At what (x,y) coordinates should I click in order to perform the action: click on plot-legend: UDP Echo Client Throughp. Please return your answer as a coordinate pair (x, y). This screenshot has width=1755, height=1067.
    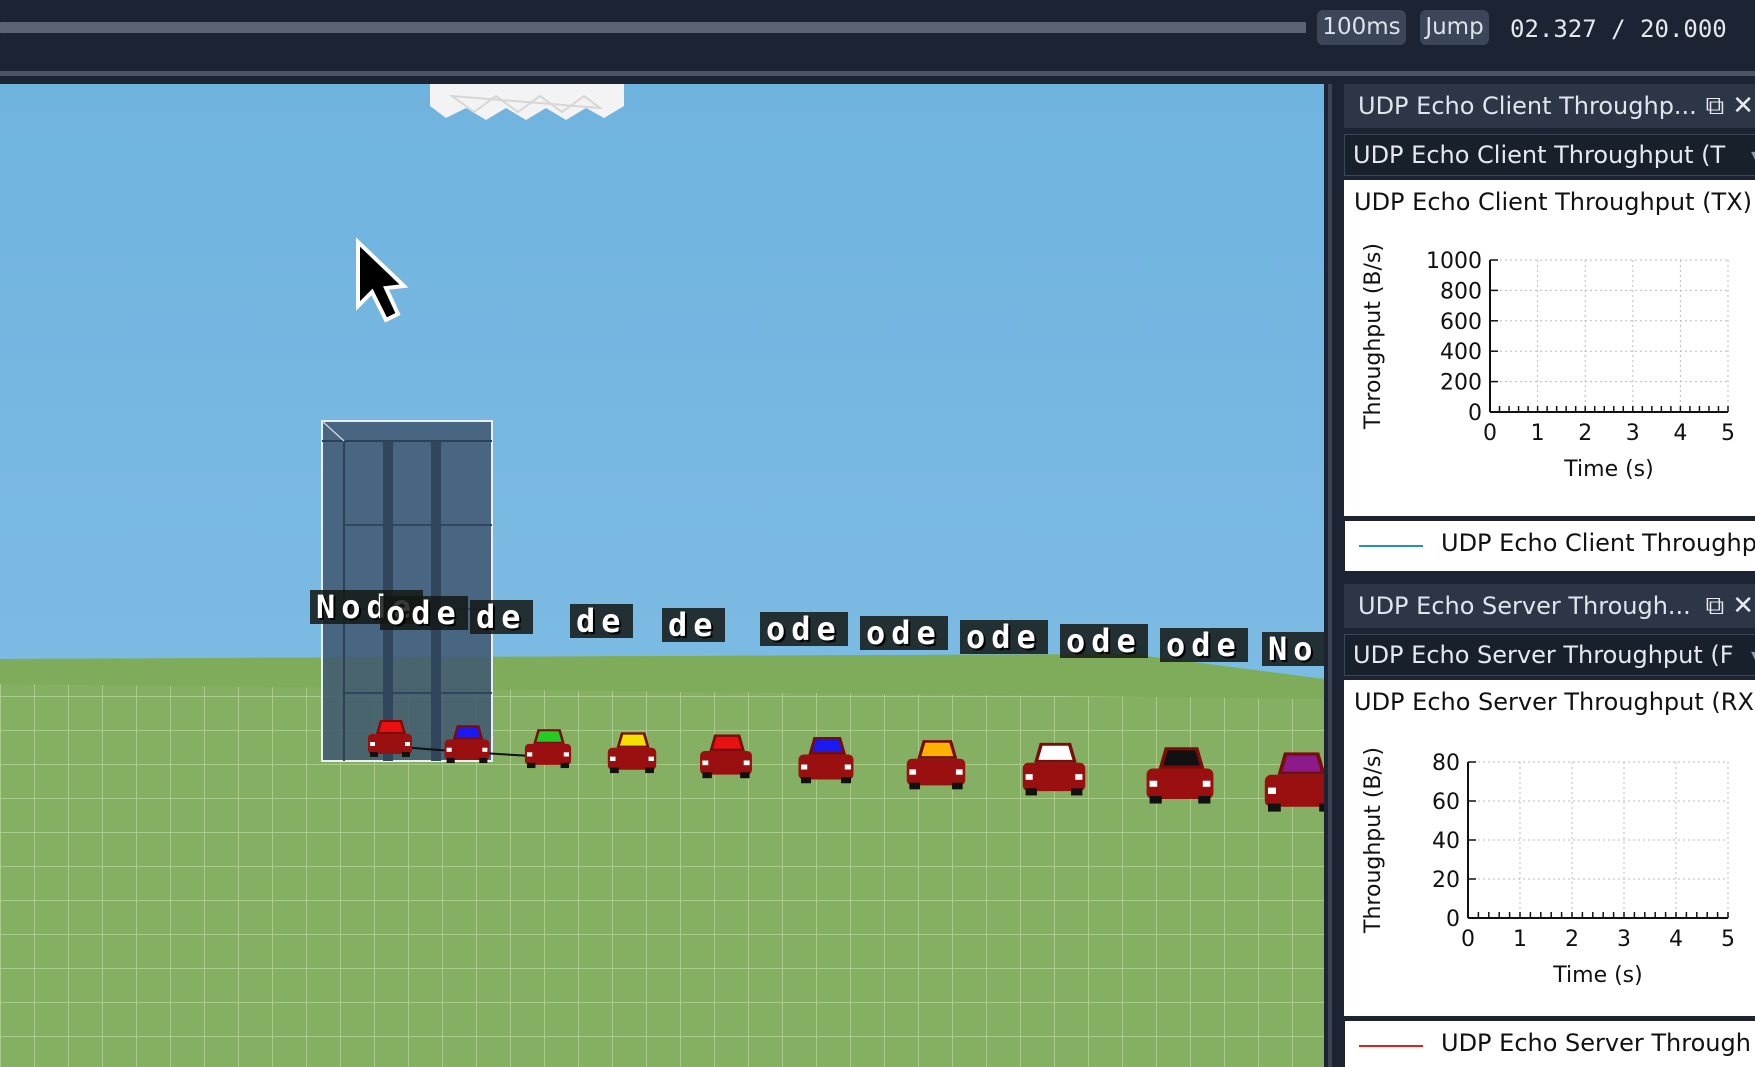
    Looking at the image, I should click on (1549, 546).